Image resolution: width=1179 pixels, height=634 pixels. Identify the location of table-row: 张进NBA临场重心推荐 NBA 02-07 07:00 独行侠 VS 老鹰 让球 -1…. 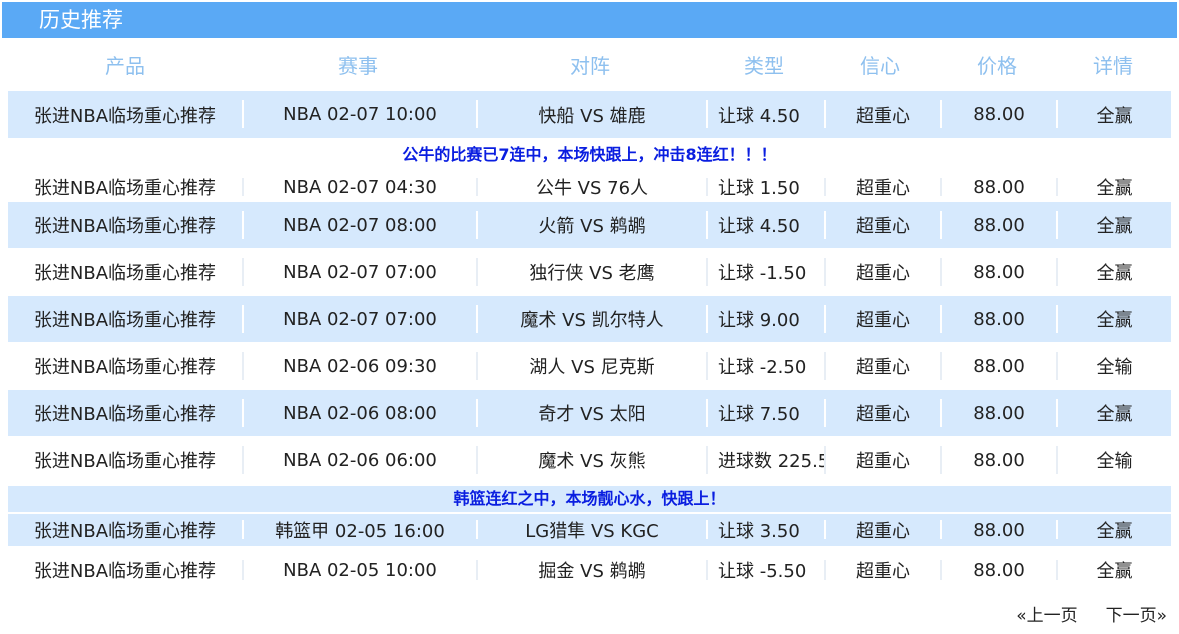
(589, 272).